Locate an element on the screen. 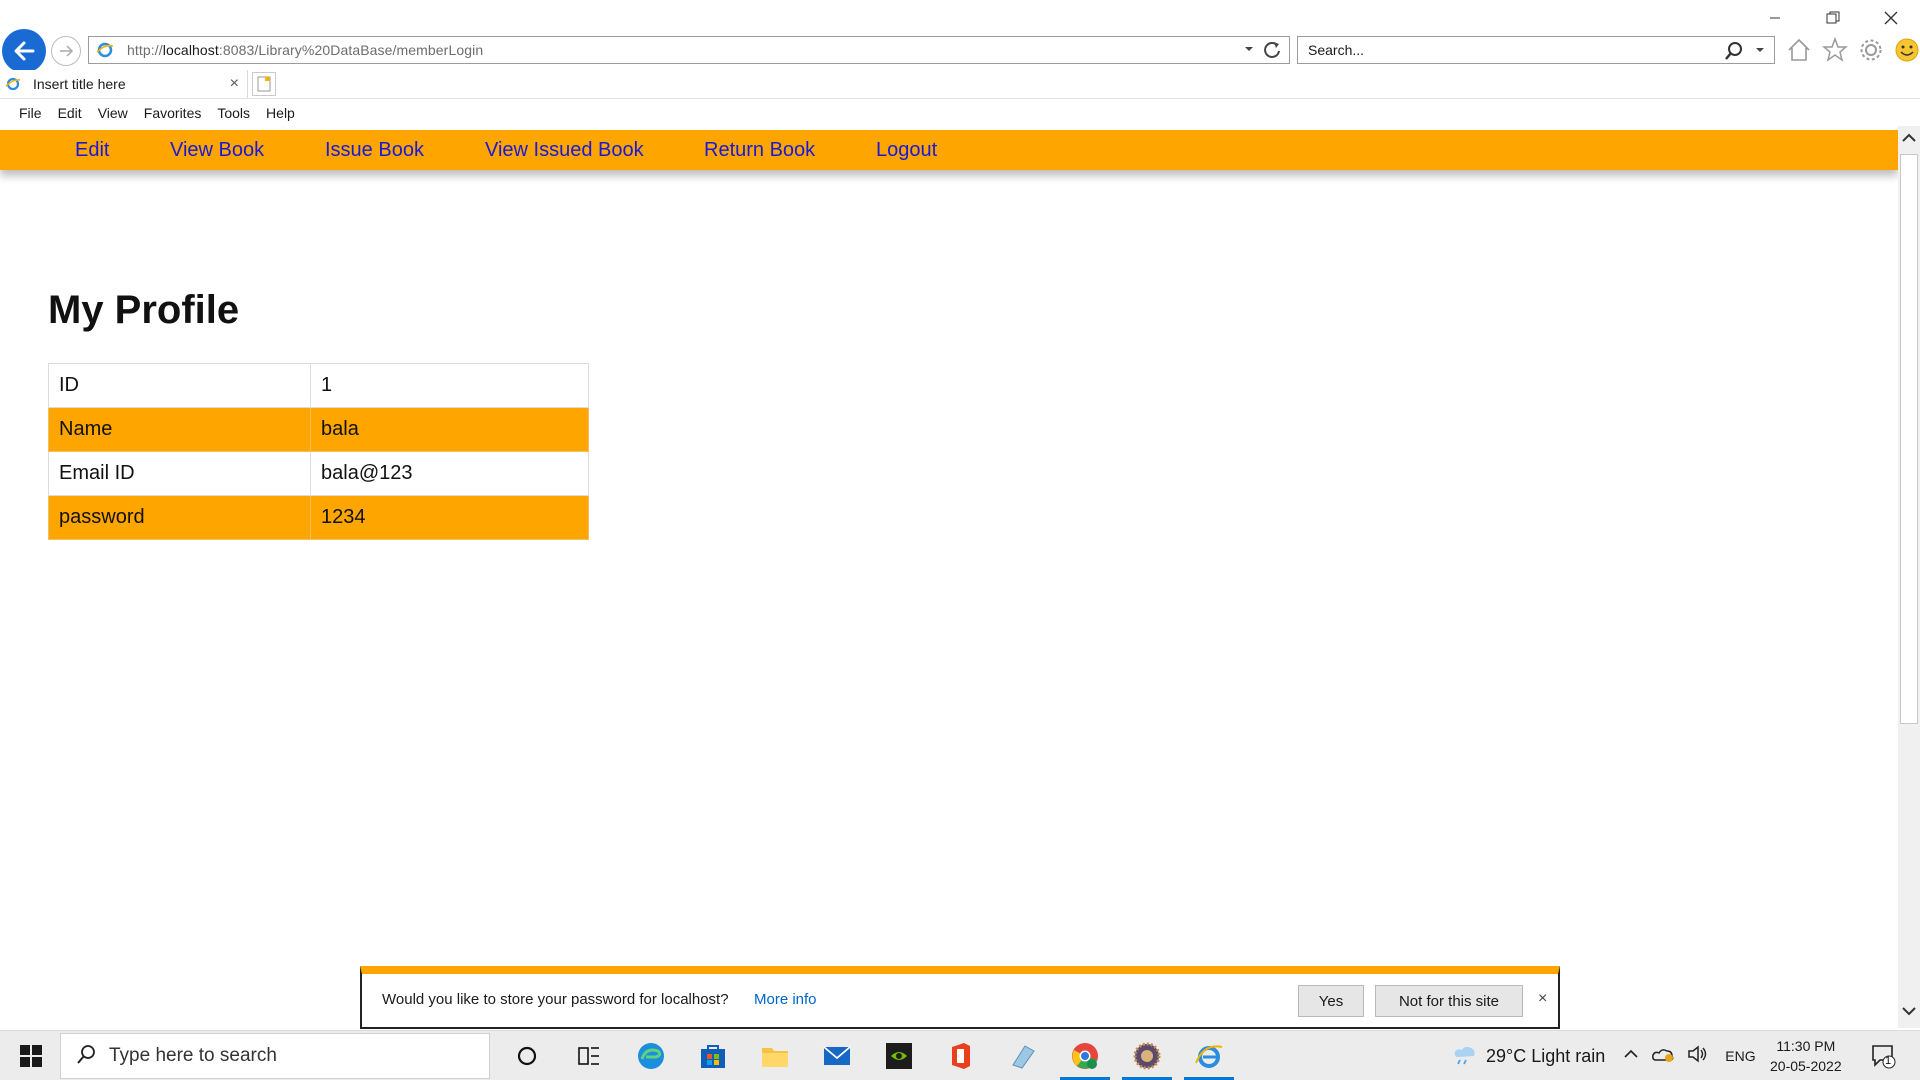 The height and width of the screenshot is (1080, 1920). row-label: ID is located at coordinates (179, 385).